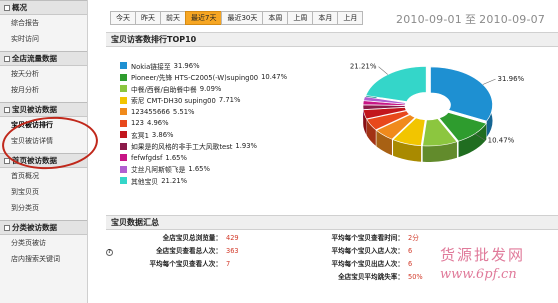 Image resolution: width=558 pixels, height=303 pixels. I want to click on date-separator: 至, so click(470, 19).